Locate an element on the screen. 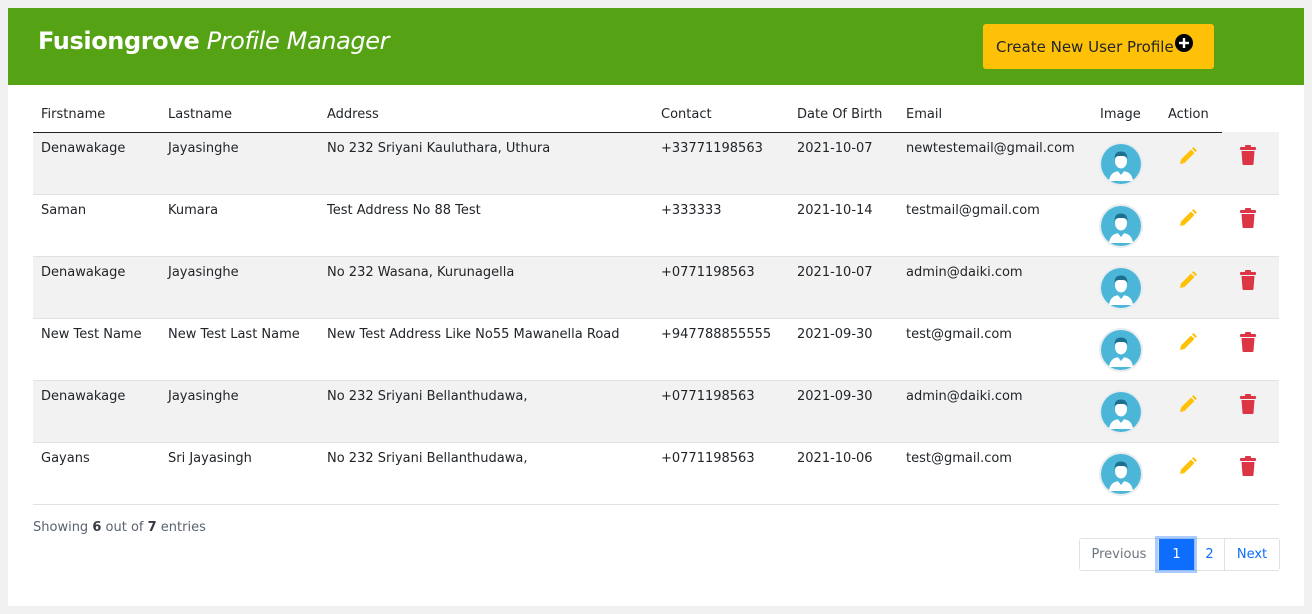  cell-address: No 232 Wasana, Kurunagella is located at coordinates (486, 286).